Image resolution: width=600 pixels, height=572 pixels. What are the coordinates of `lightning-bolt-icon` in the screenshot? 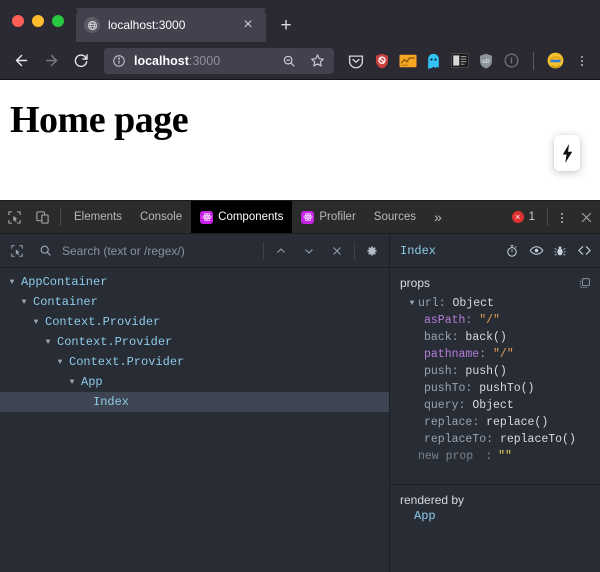 It's located at (567, 153).